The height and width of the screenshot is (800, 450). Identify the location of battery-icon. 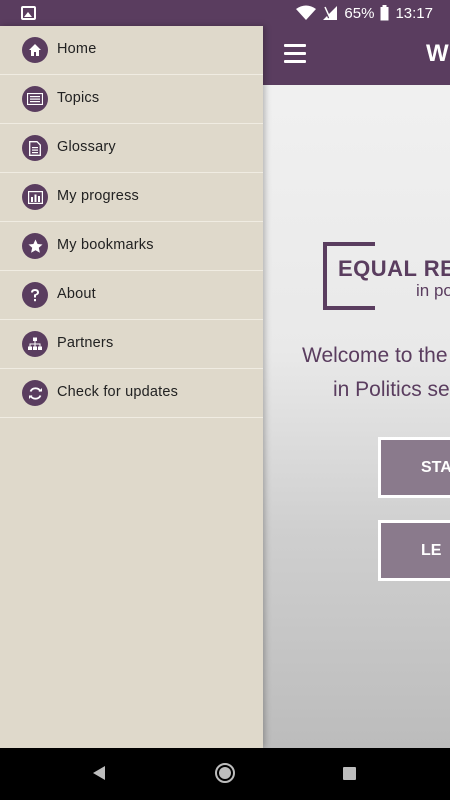
(384, 13).